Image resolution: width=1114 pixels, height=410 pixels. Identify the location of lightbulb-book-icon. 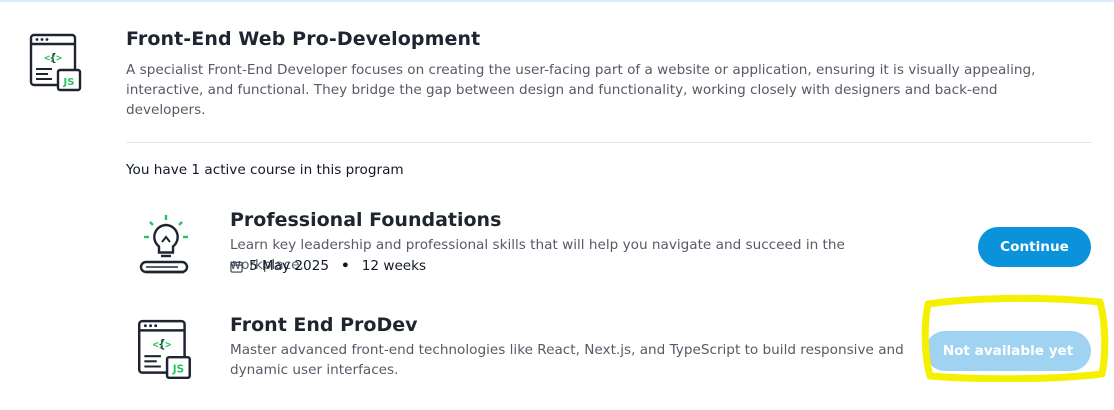
(164, 244).